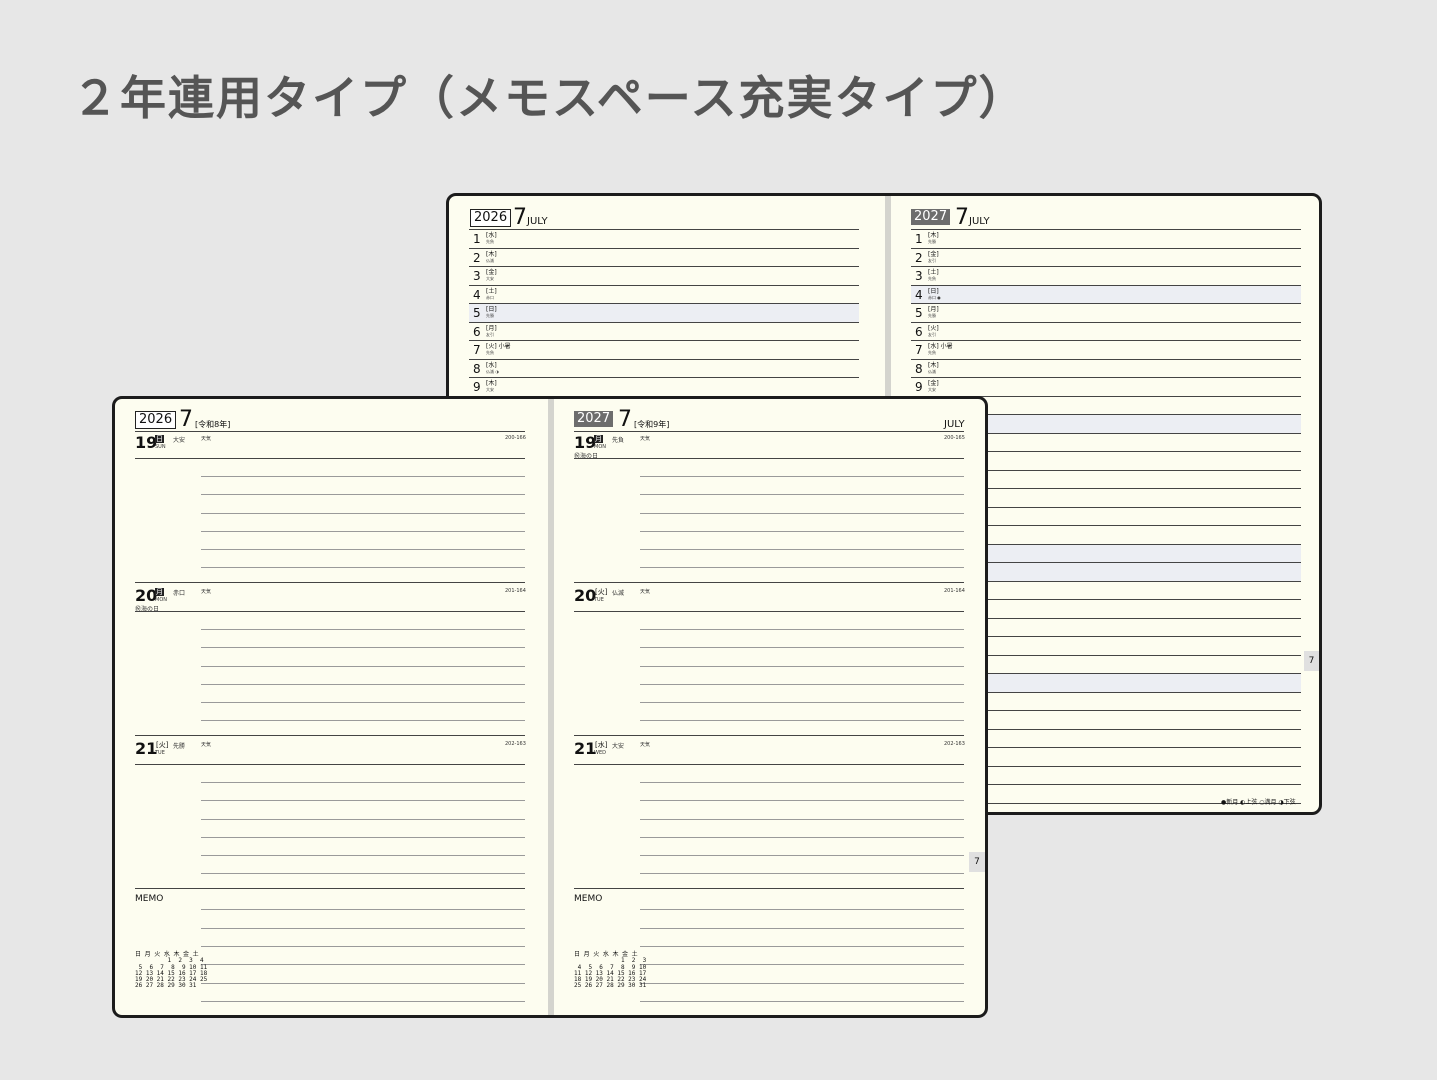 The width and height of the screenshot is (1437, 1080). Describe the element at coordinates (954, 591) in the screenshot. I see `day-count: 201-164` at that location.